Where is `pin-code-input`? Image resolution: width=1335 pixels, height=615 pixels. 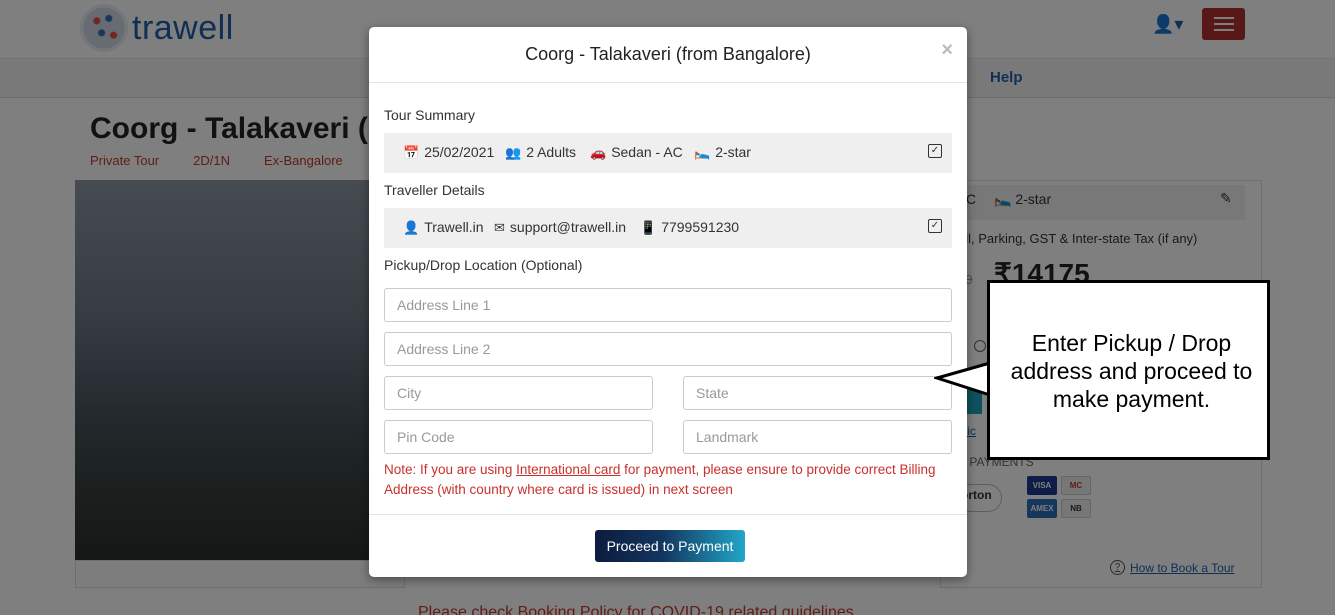 pin-code-input is located at coordinates (518, 437).